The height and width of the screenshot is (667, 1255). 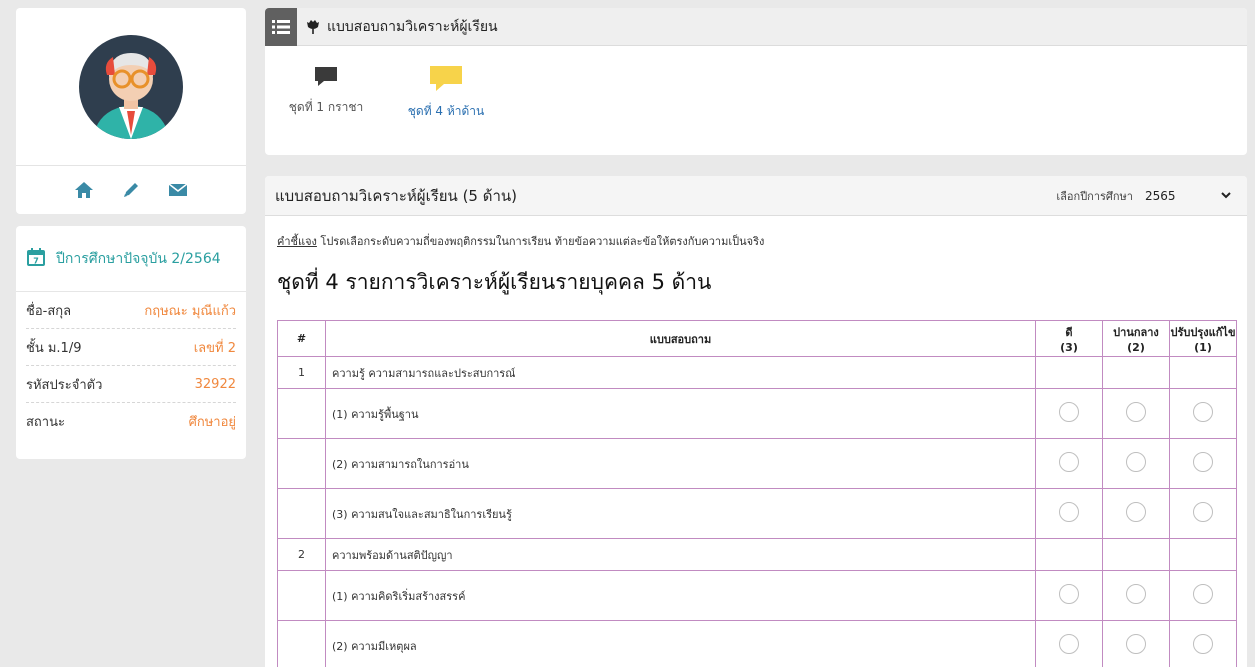 I want to click on instructions-link: คำชี้แจง, so click(x=297, y=241).